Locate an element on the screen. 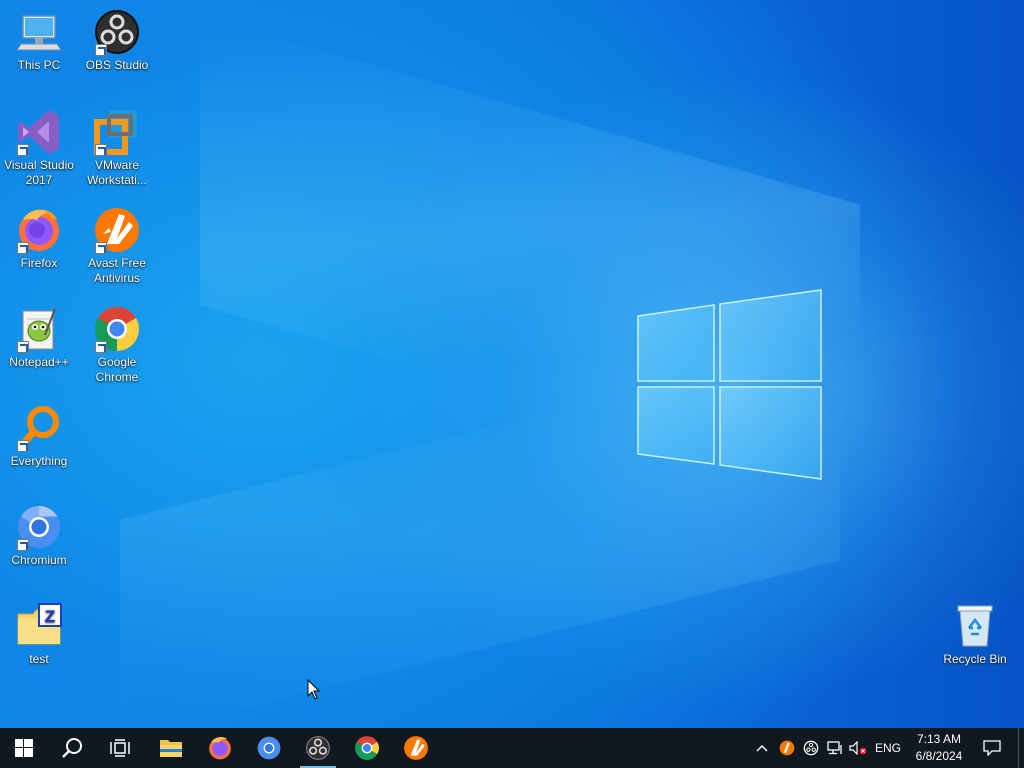 The height and width of the screenshot is (768, 1024). action-center-button is located at coordinates (992, 748).